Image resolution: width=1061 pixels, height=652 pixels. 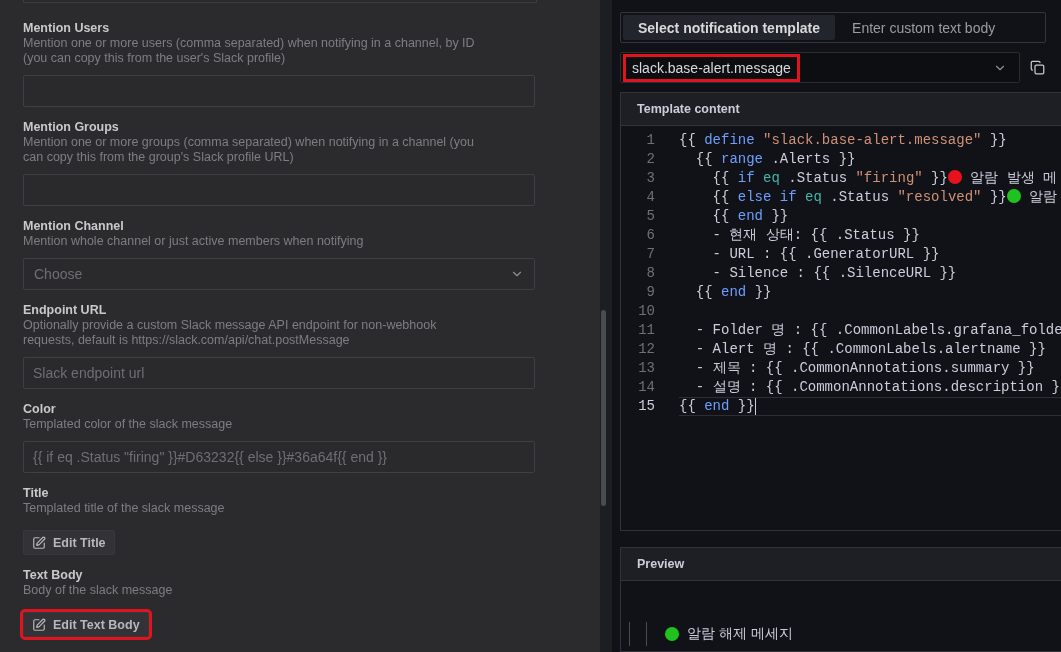 I want to click on line-number: 4, so click(x=650, y=197).